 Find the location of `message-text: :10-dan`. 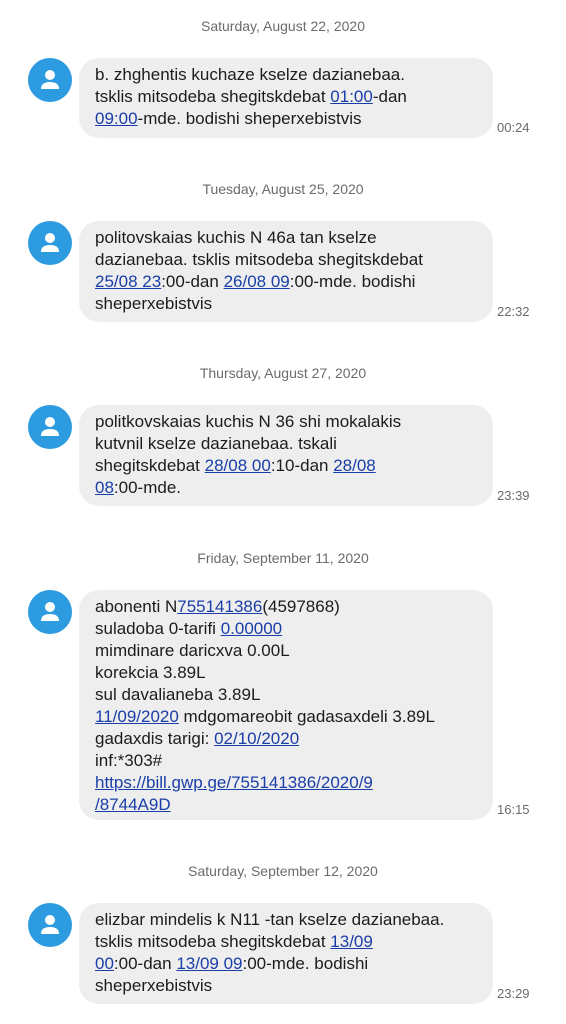

message-text: :10-dan is located at coordinates (302, 465).